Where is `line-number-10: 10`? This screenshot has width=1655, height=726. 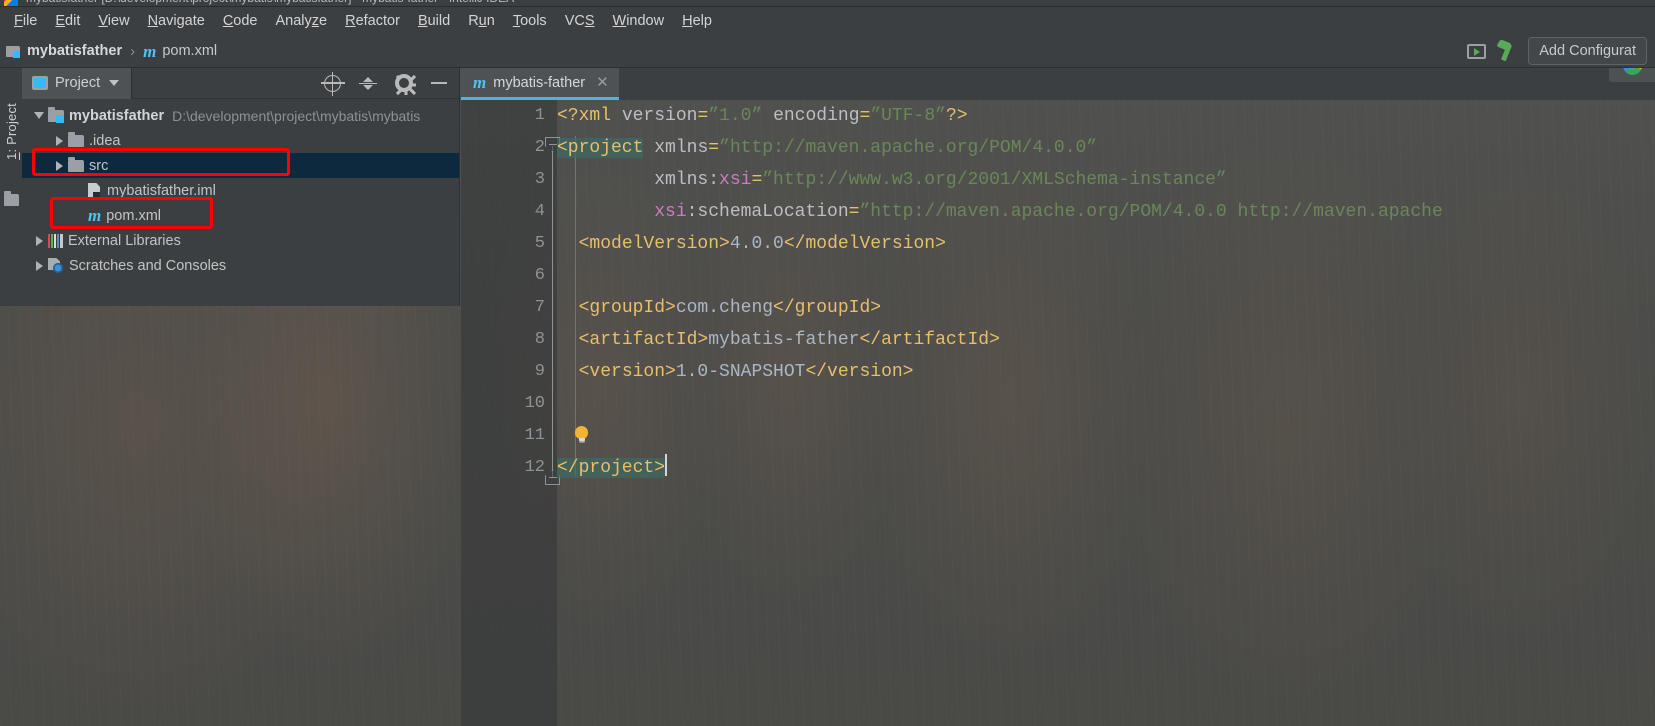
line-number-10: 10 is located at coordinates (534, 403).